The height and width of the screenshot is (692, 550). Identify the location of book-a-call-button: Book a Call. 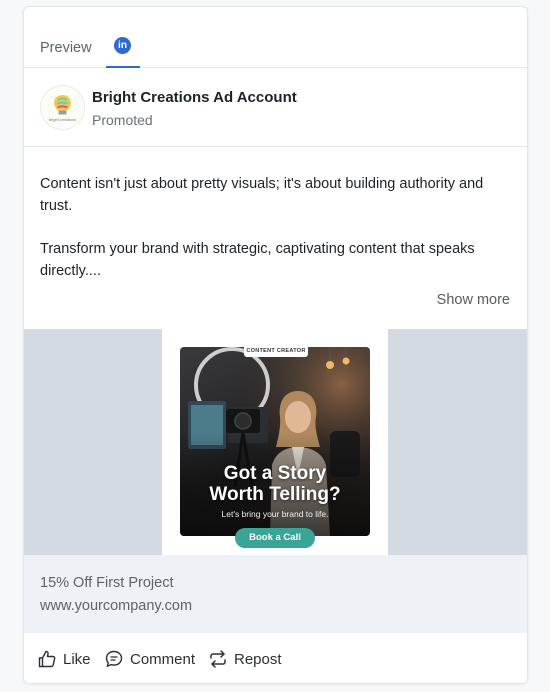
(275, 538).